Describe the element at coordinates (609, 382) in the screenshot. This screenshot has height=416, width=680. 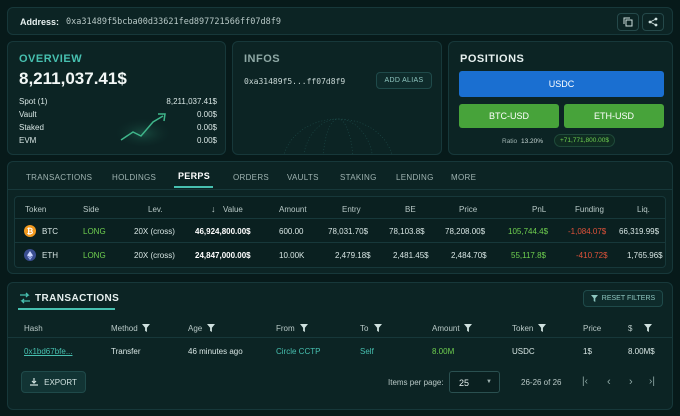
I see `prev-page-icon: ‹` at that location.